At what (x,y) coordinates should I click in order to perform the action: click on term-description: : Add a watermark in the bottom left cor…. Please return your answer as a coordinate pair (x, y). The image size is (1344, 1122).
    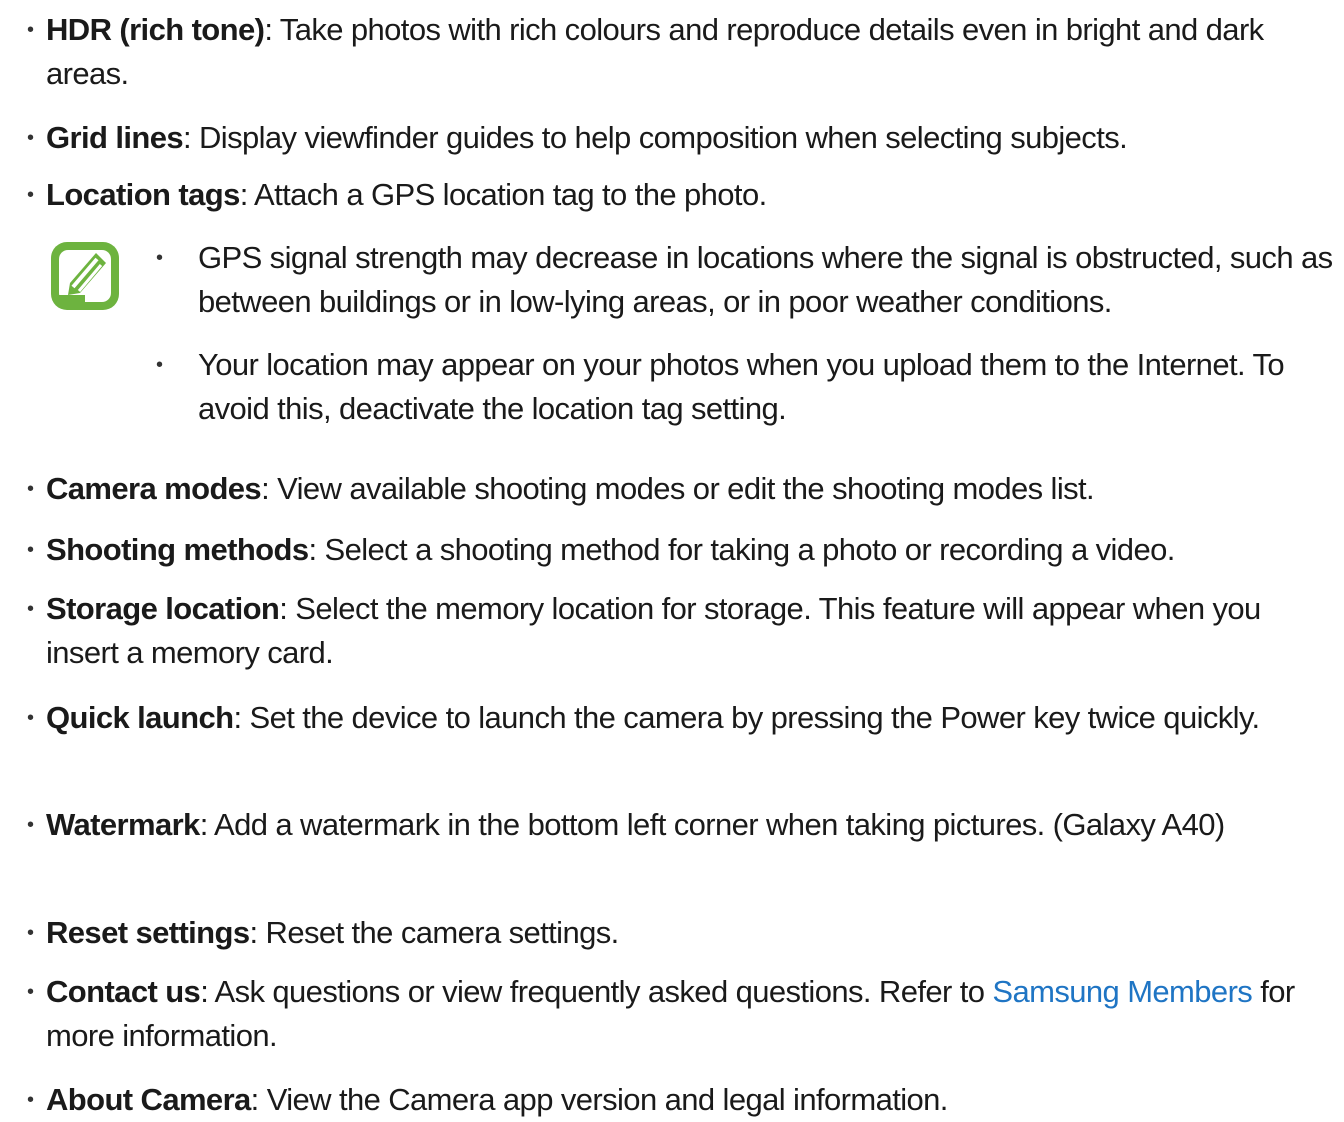
    Looking at the image, I should click on (712, 824).